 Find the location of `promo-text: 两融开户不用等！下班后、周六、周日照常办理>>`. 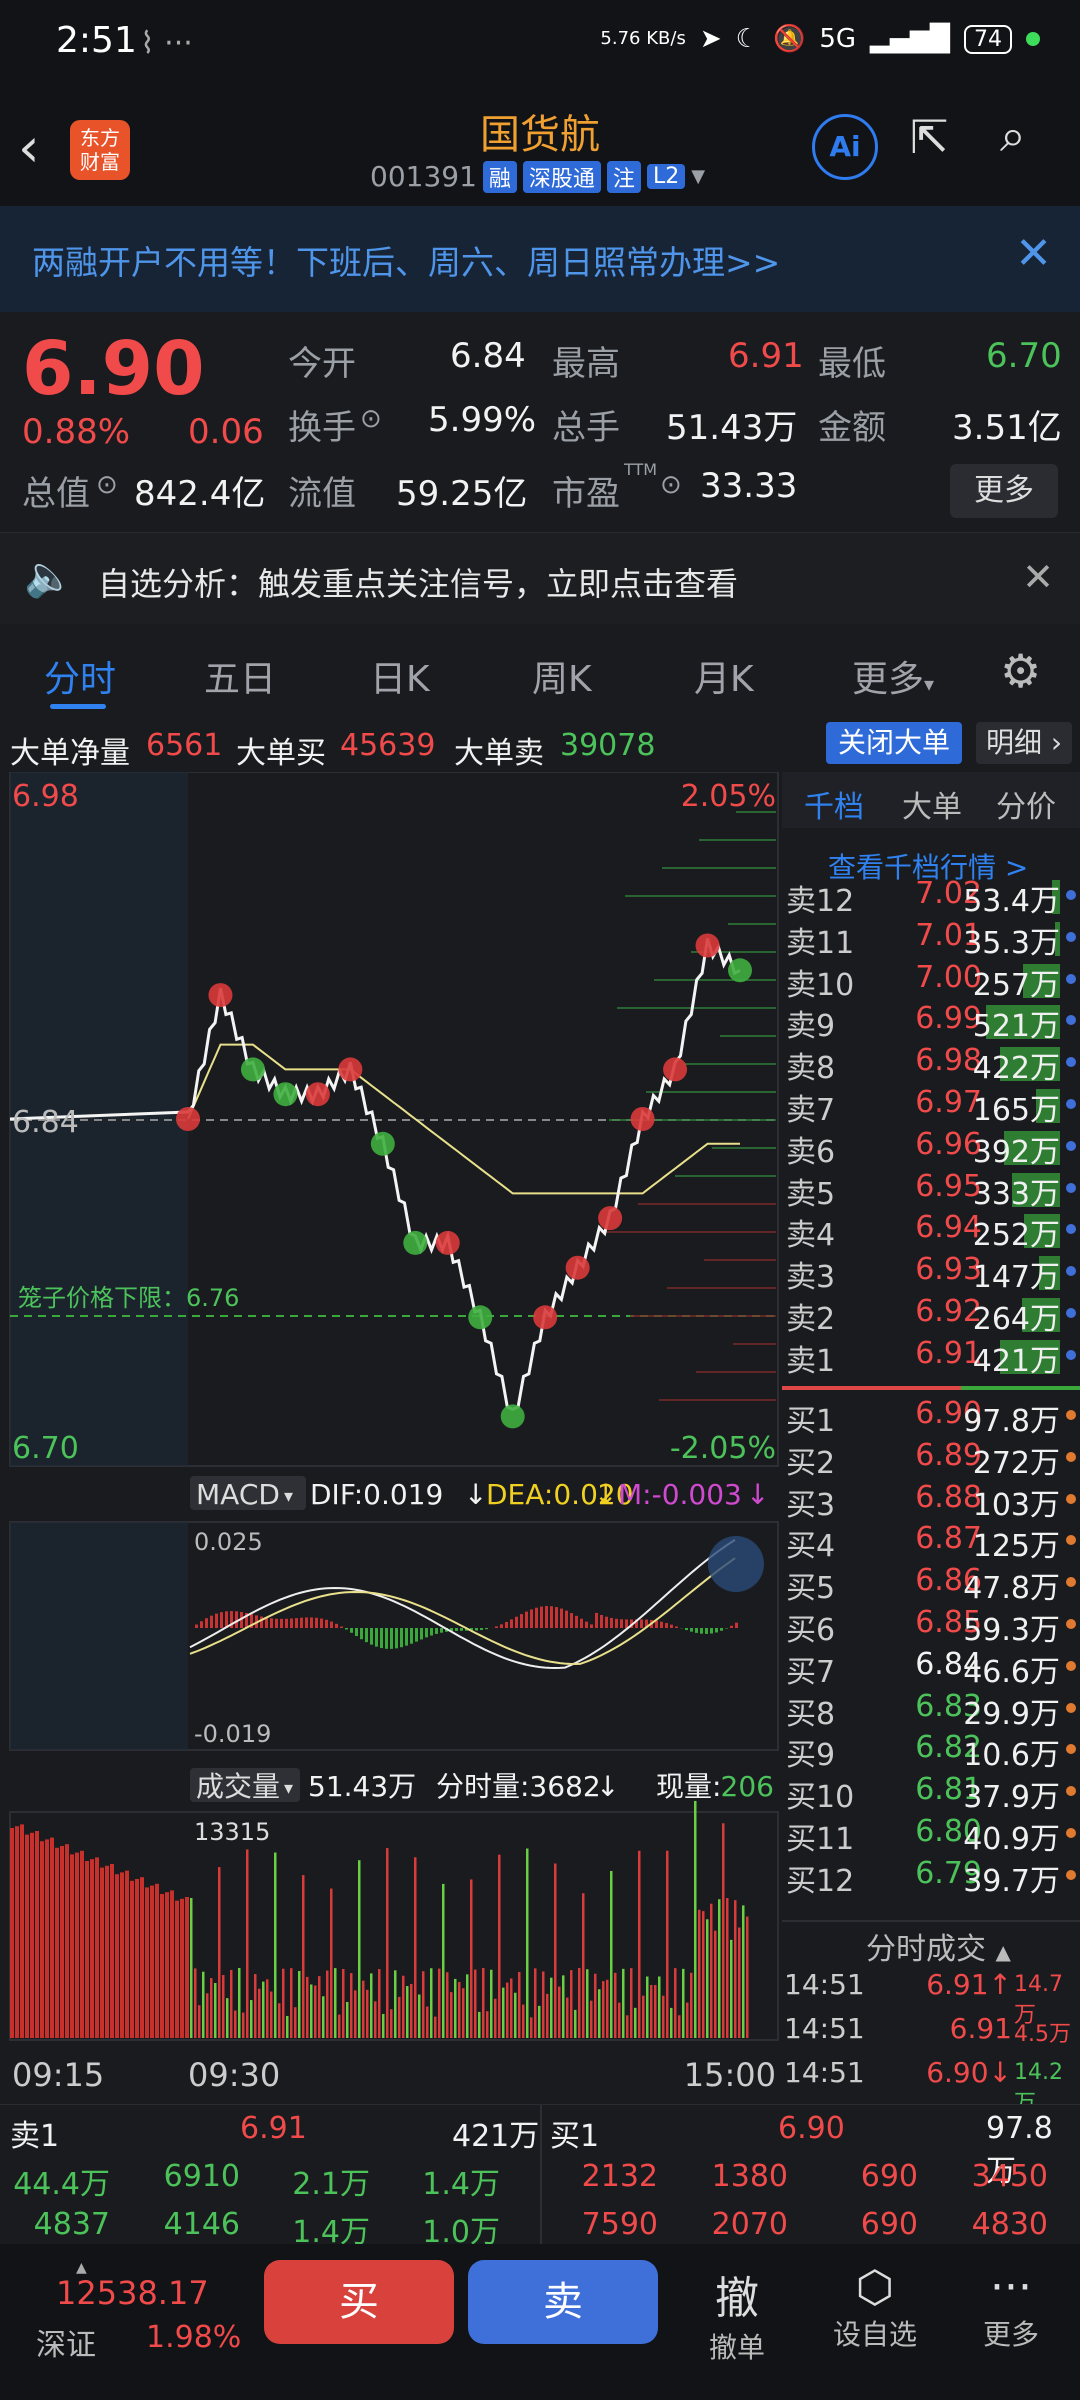

promo-text: 两融开户不用等！下班后、周六、周日照常办理>> is located at coordinates (406, 260).